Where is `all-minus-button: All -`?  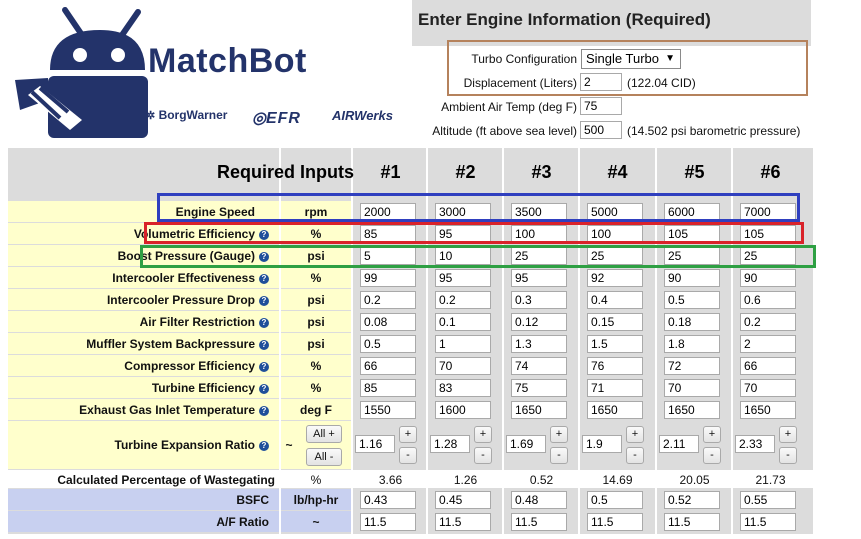
all-minus-button: All - is located at coordinates (324, 457).